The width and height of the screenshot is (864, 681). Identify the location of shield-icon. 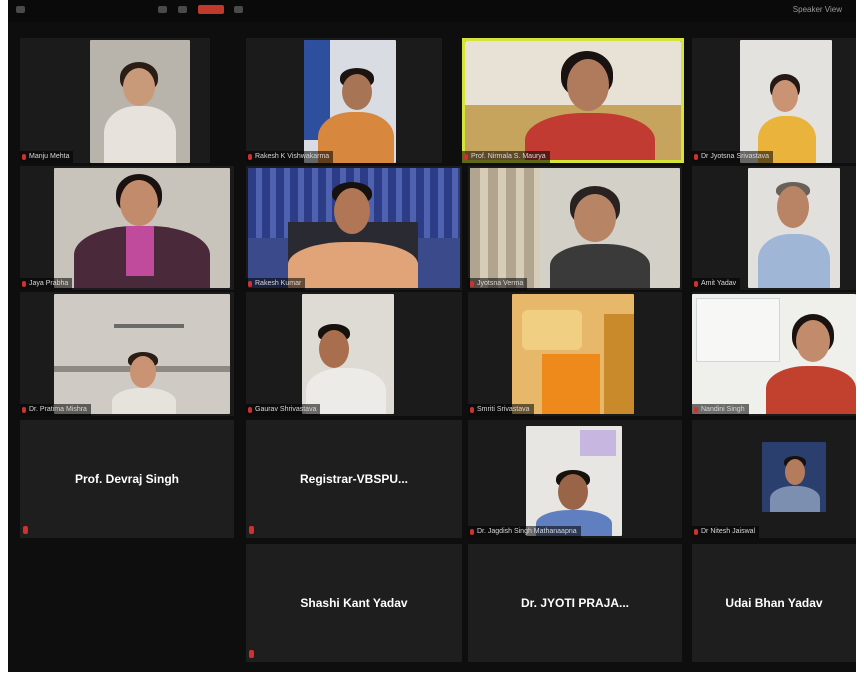
(182, 9).